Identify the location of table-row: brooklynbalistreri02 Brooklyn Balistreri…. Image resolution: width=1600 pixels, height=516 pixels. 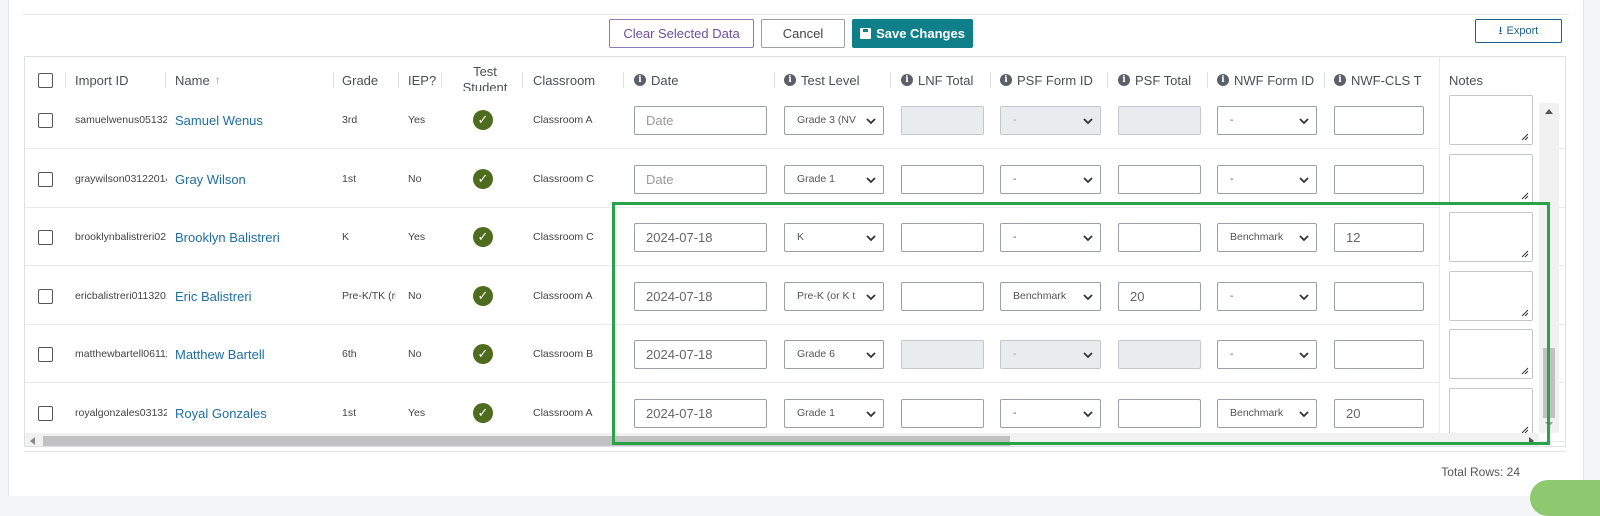
(795, 237).